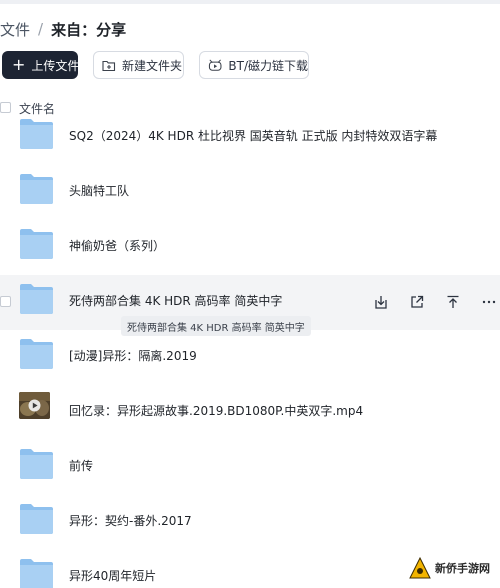 This screenshot has width=500, height=588. I want to click on share-button, so click(417, 302).